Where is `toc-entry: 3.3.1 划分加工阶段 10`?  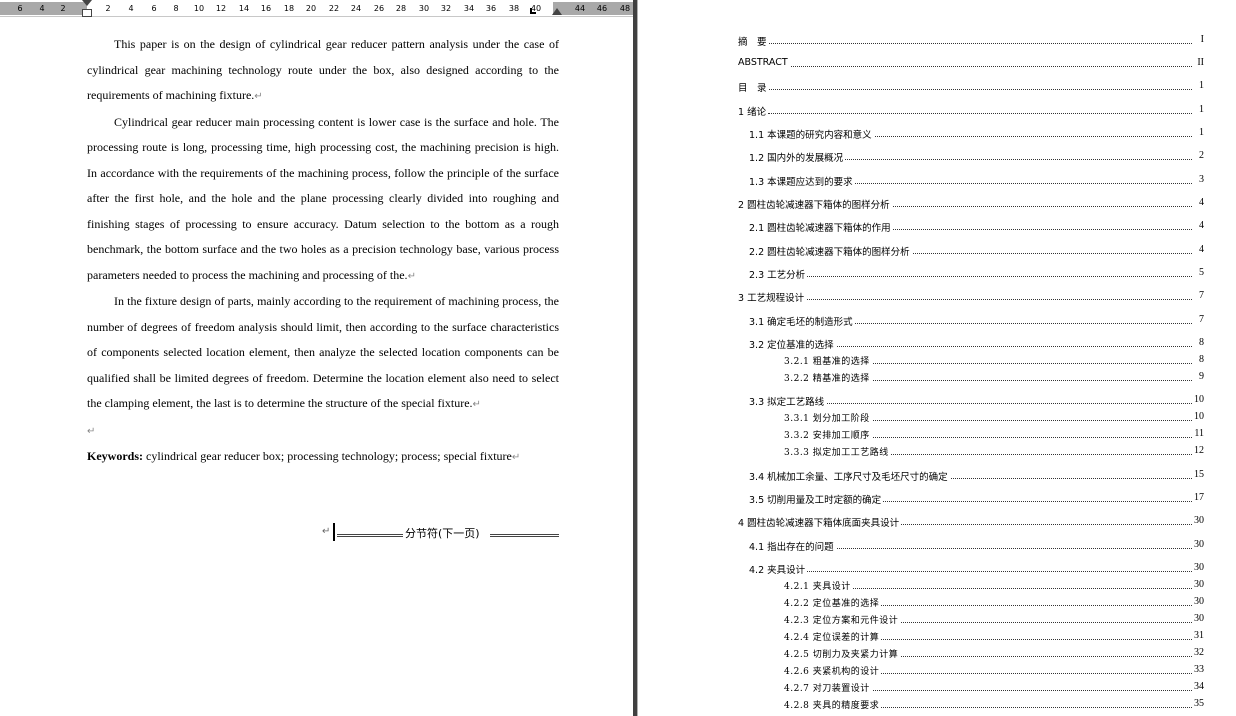
toc-entry: 3.3.1 划分加工阶段 10 is located at coordinates (971, 418).